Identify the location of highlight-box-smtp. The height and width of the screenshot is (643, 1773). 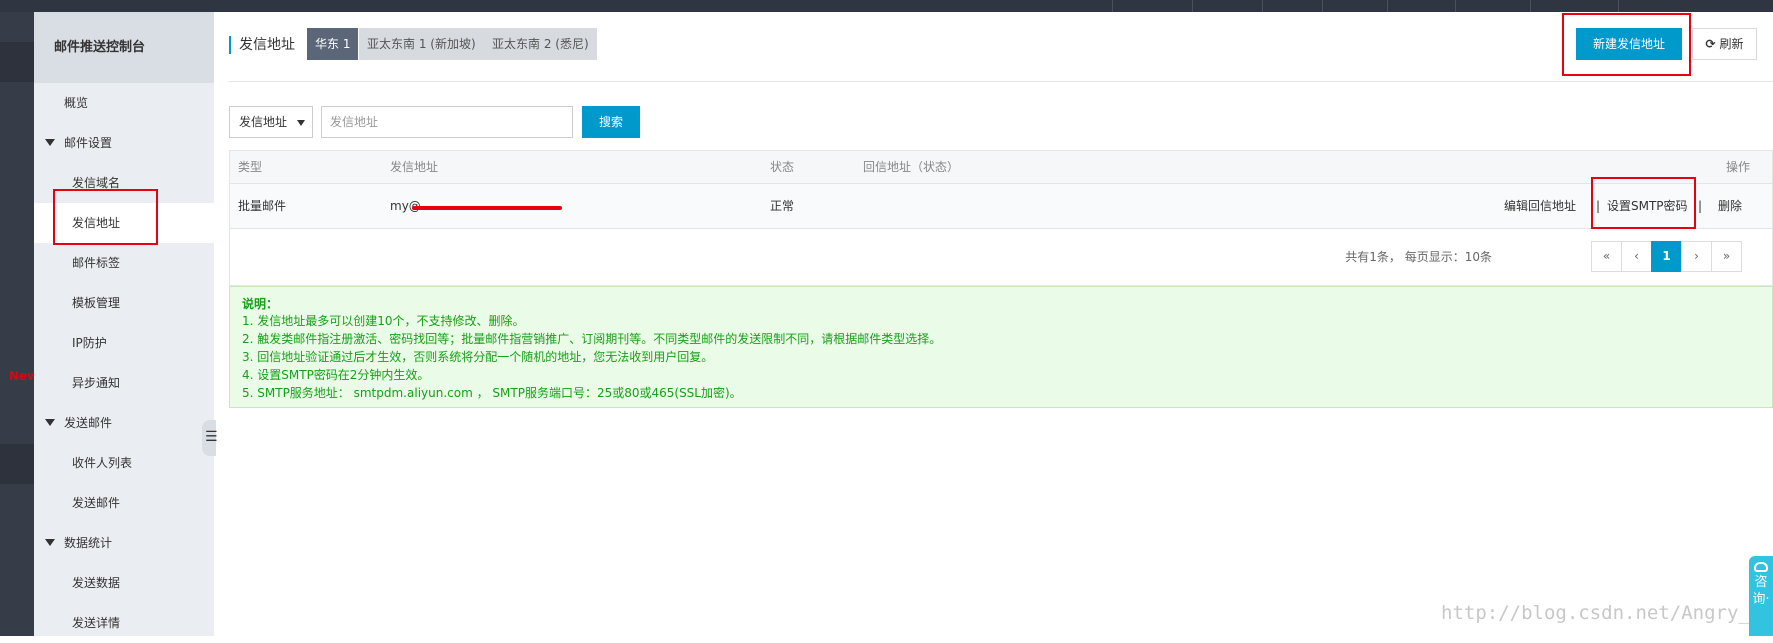
(1643, 203).